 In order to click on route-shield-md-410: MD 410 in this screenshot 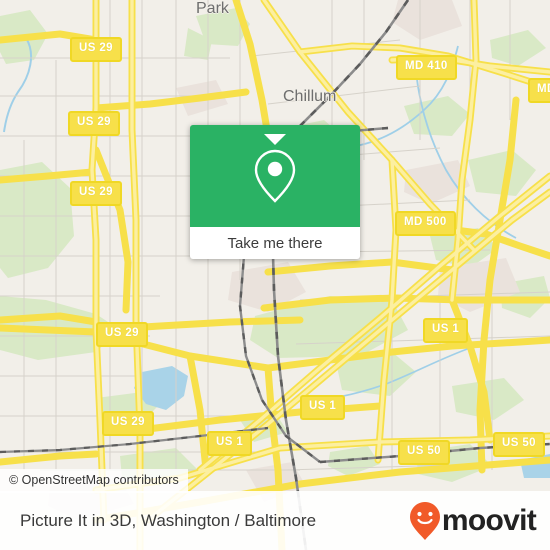, I will do `click(426, 67)`.